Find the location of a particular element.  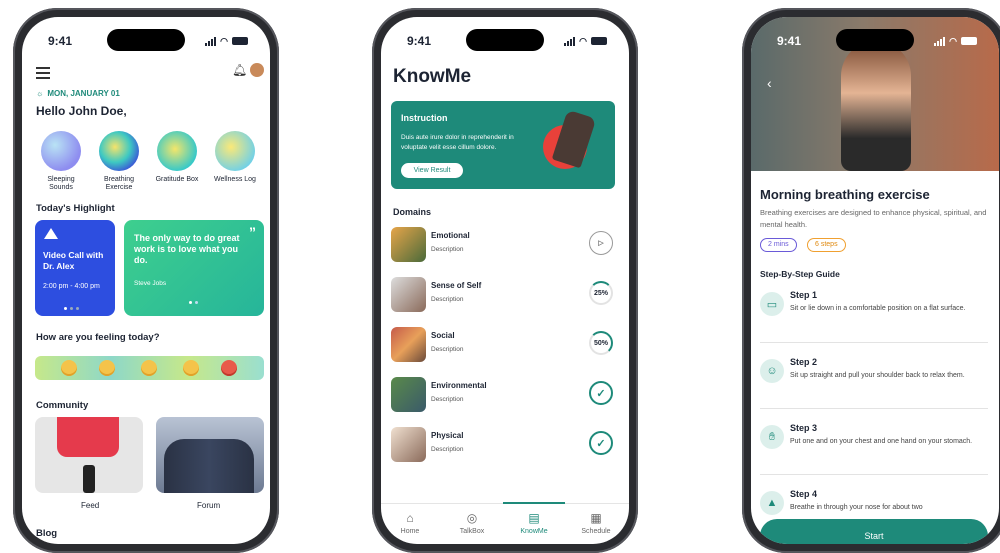

category-label: Sleeping Sounds is located at coordinates (61, 183).